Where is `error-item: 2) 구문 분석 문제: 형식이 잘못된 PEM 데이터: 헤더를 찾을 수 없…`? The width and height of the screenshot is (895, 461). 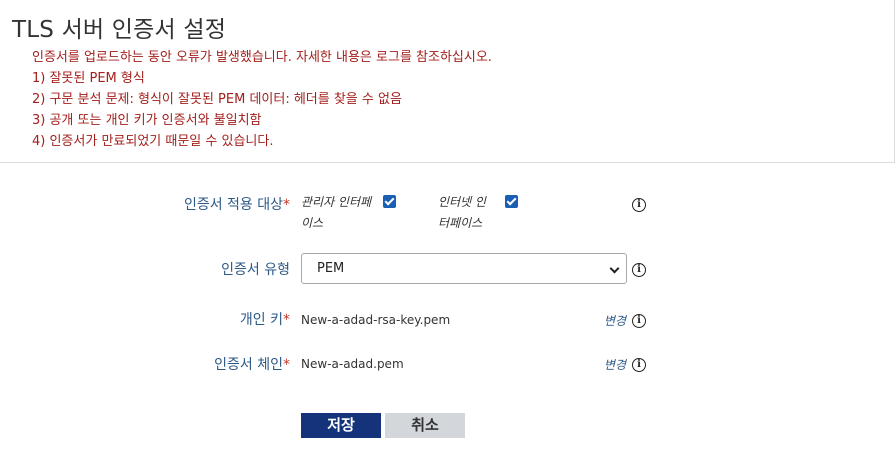 error-item: 2) 구문 분석 문제: 형식이 잘못된 PEM 데이터: 헤더를 찾을 수 없… is located at coordinates (217, 99).